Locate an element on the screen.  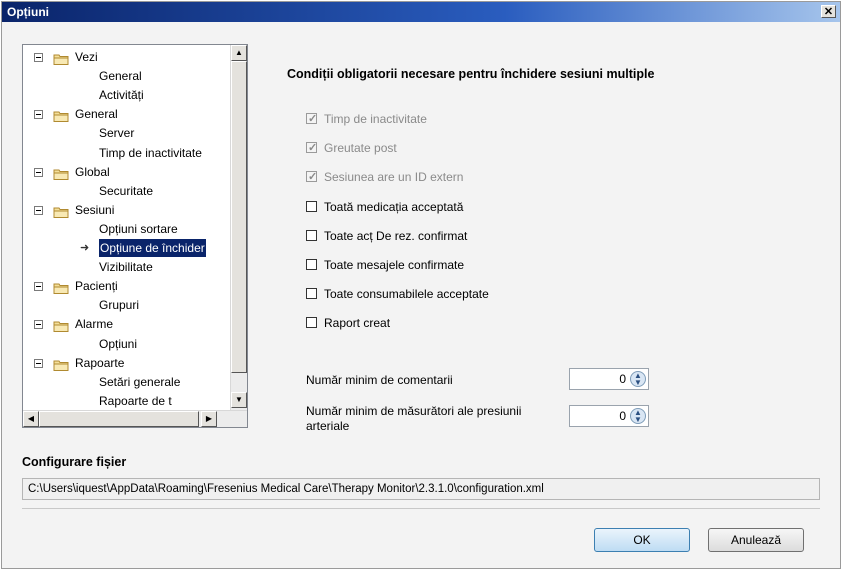
tree-item: Setări generale is located at coordinates (125, 382).